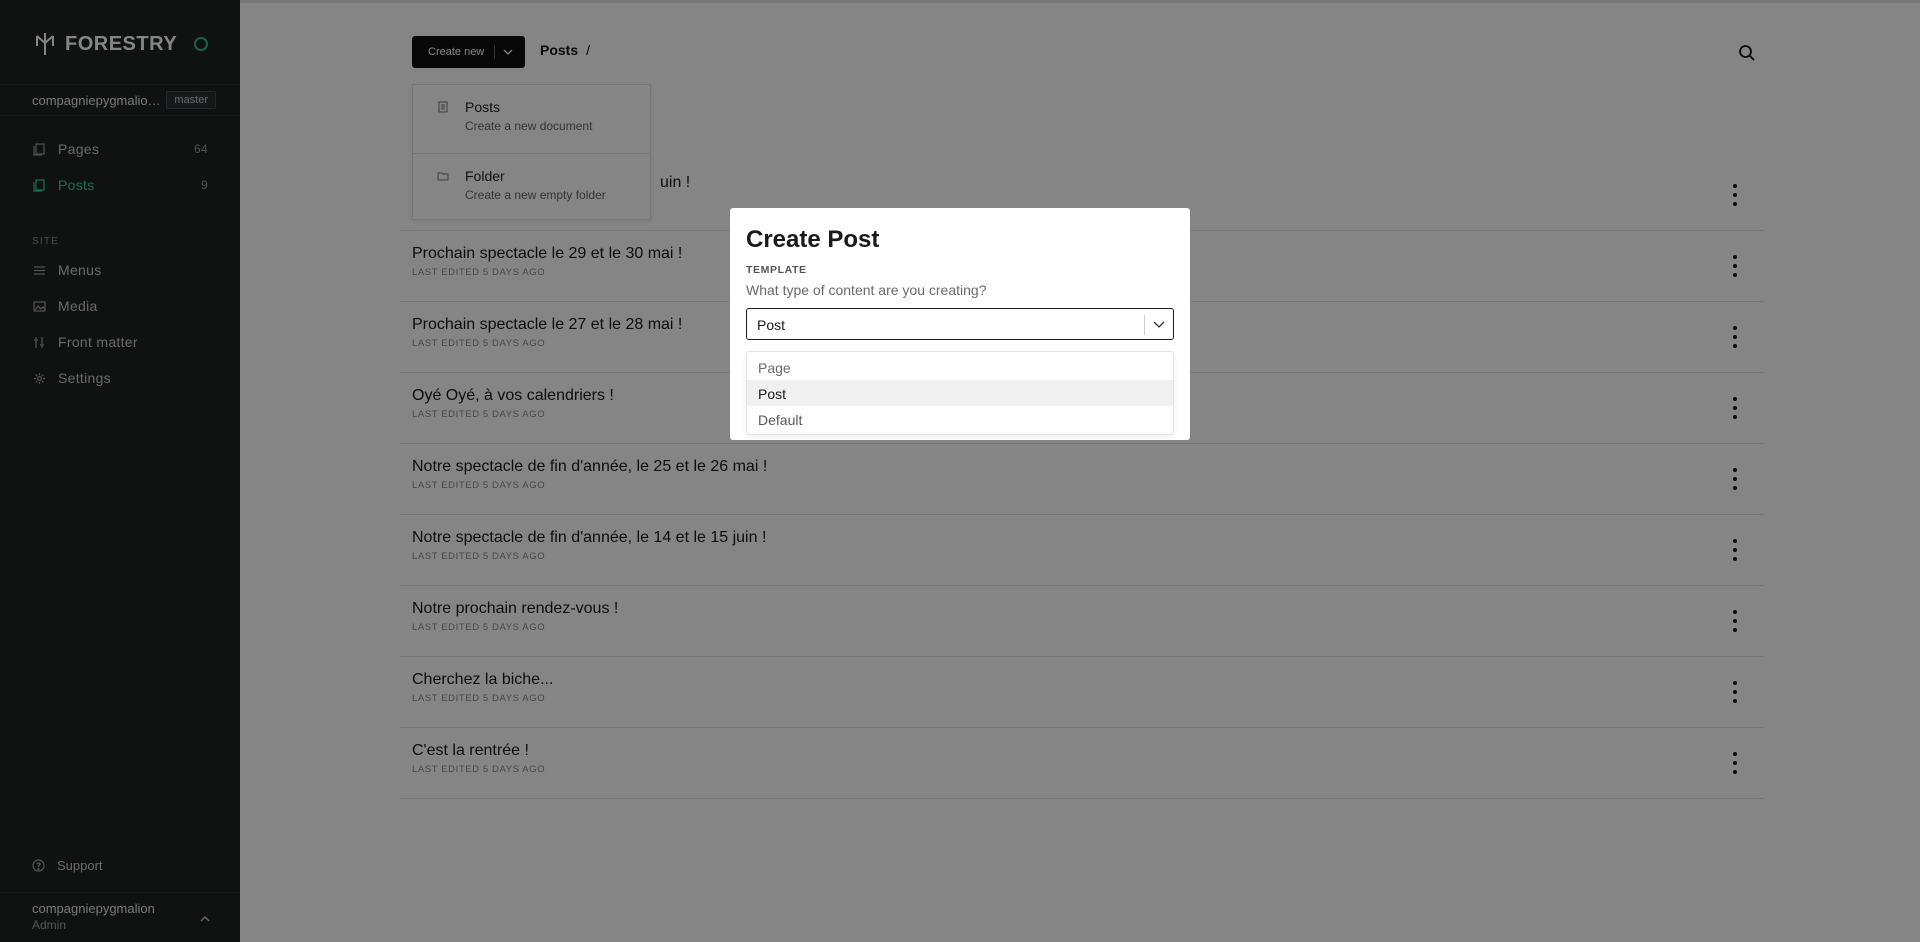 The height and width of the screenshot is (942, 1920). I want to click on select-divider, so click(1144, 325).